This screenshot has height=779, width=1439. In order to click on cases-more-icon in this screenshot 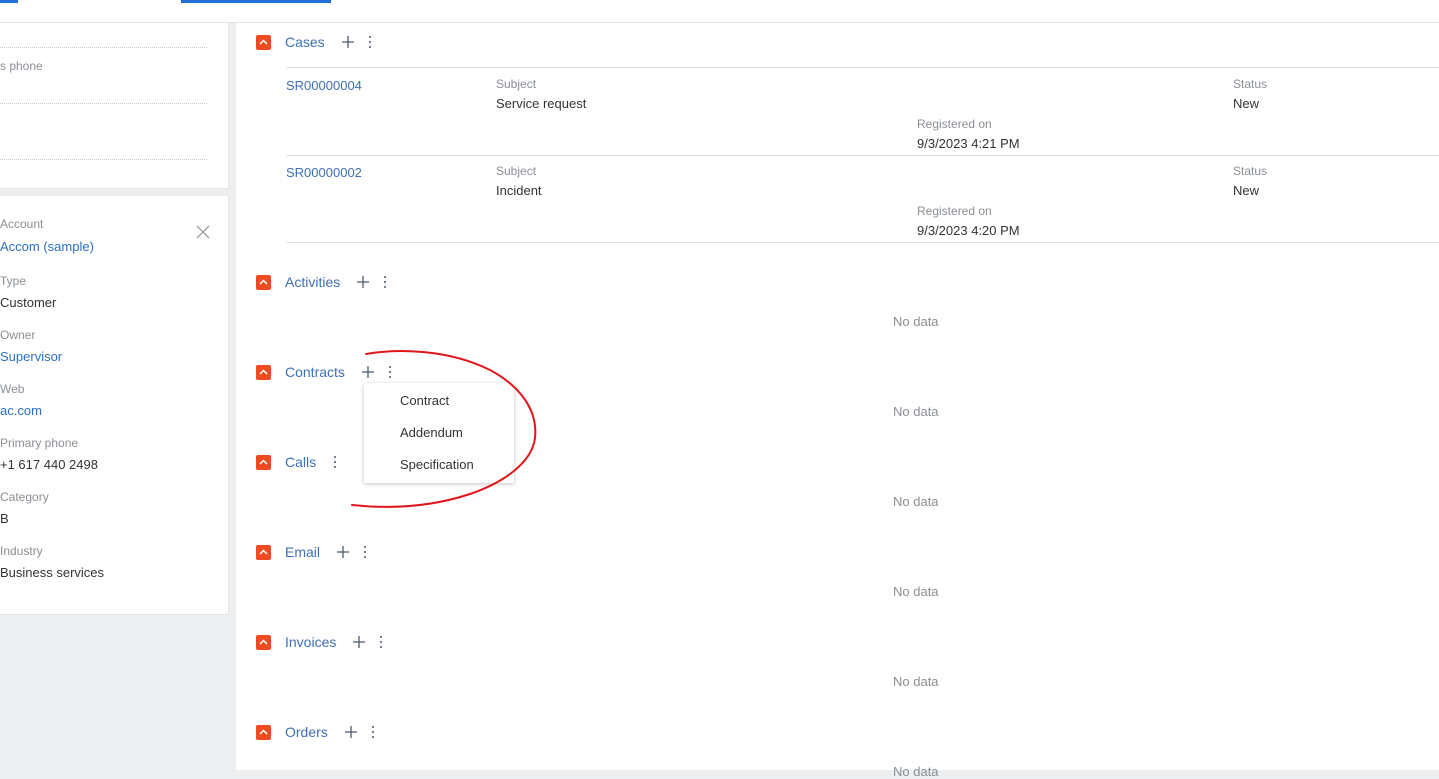, I will do `click(370, 42)`.